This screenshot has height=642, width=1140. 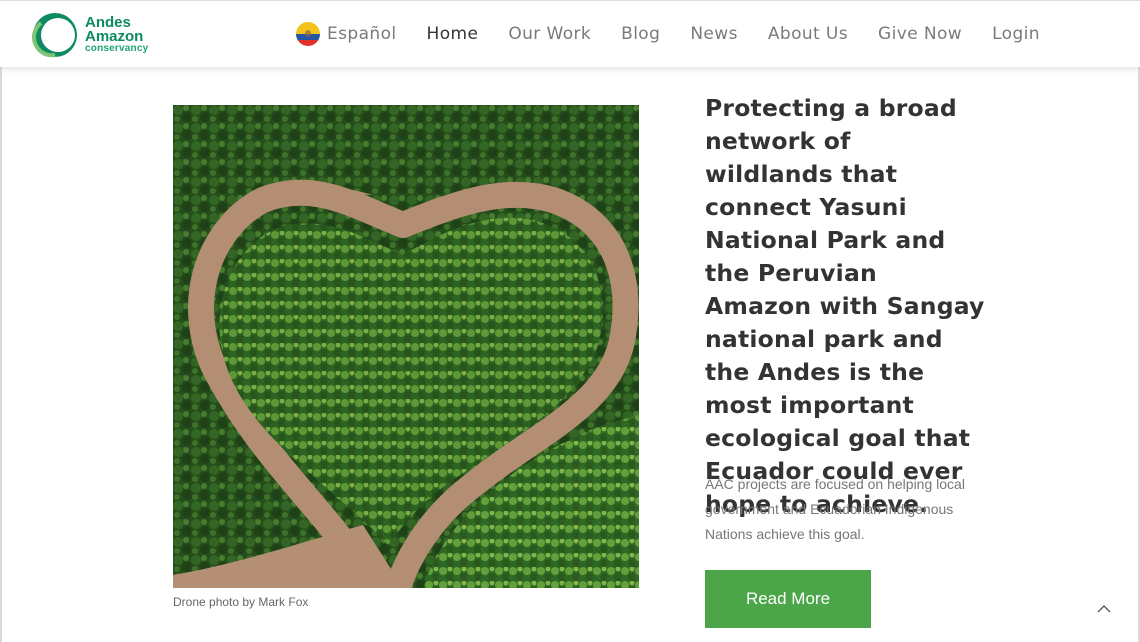 I want to click on ecuador-flag-icon, so click(x=308, y=34).